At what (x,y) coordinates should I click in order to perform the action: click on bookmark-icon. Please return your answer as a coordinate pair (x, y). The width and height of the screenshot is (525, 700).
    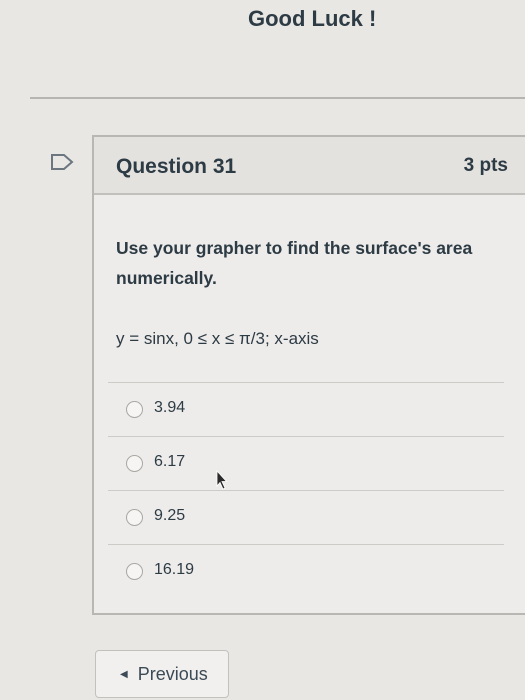
    Looking at the image, I should click on (62, 162).